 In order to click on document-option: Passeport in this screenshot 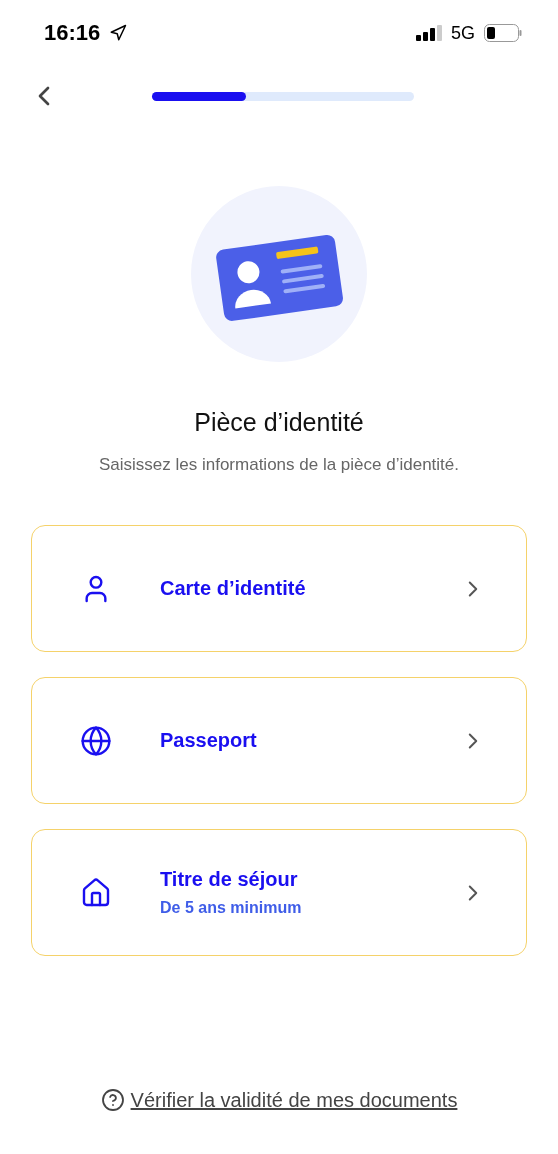, I will do `click(279, 740)`.